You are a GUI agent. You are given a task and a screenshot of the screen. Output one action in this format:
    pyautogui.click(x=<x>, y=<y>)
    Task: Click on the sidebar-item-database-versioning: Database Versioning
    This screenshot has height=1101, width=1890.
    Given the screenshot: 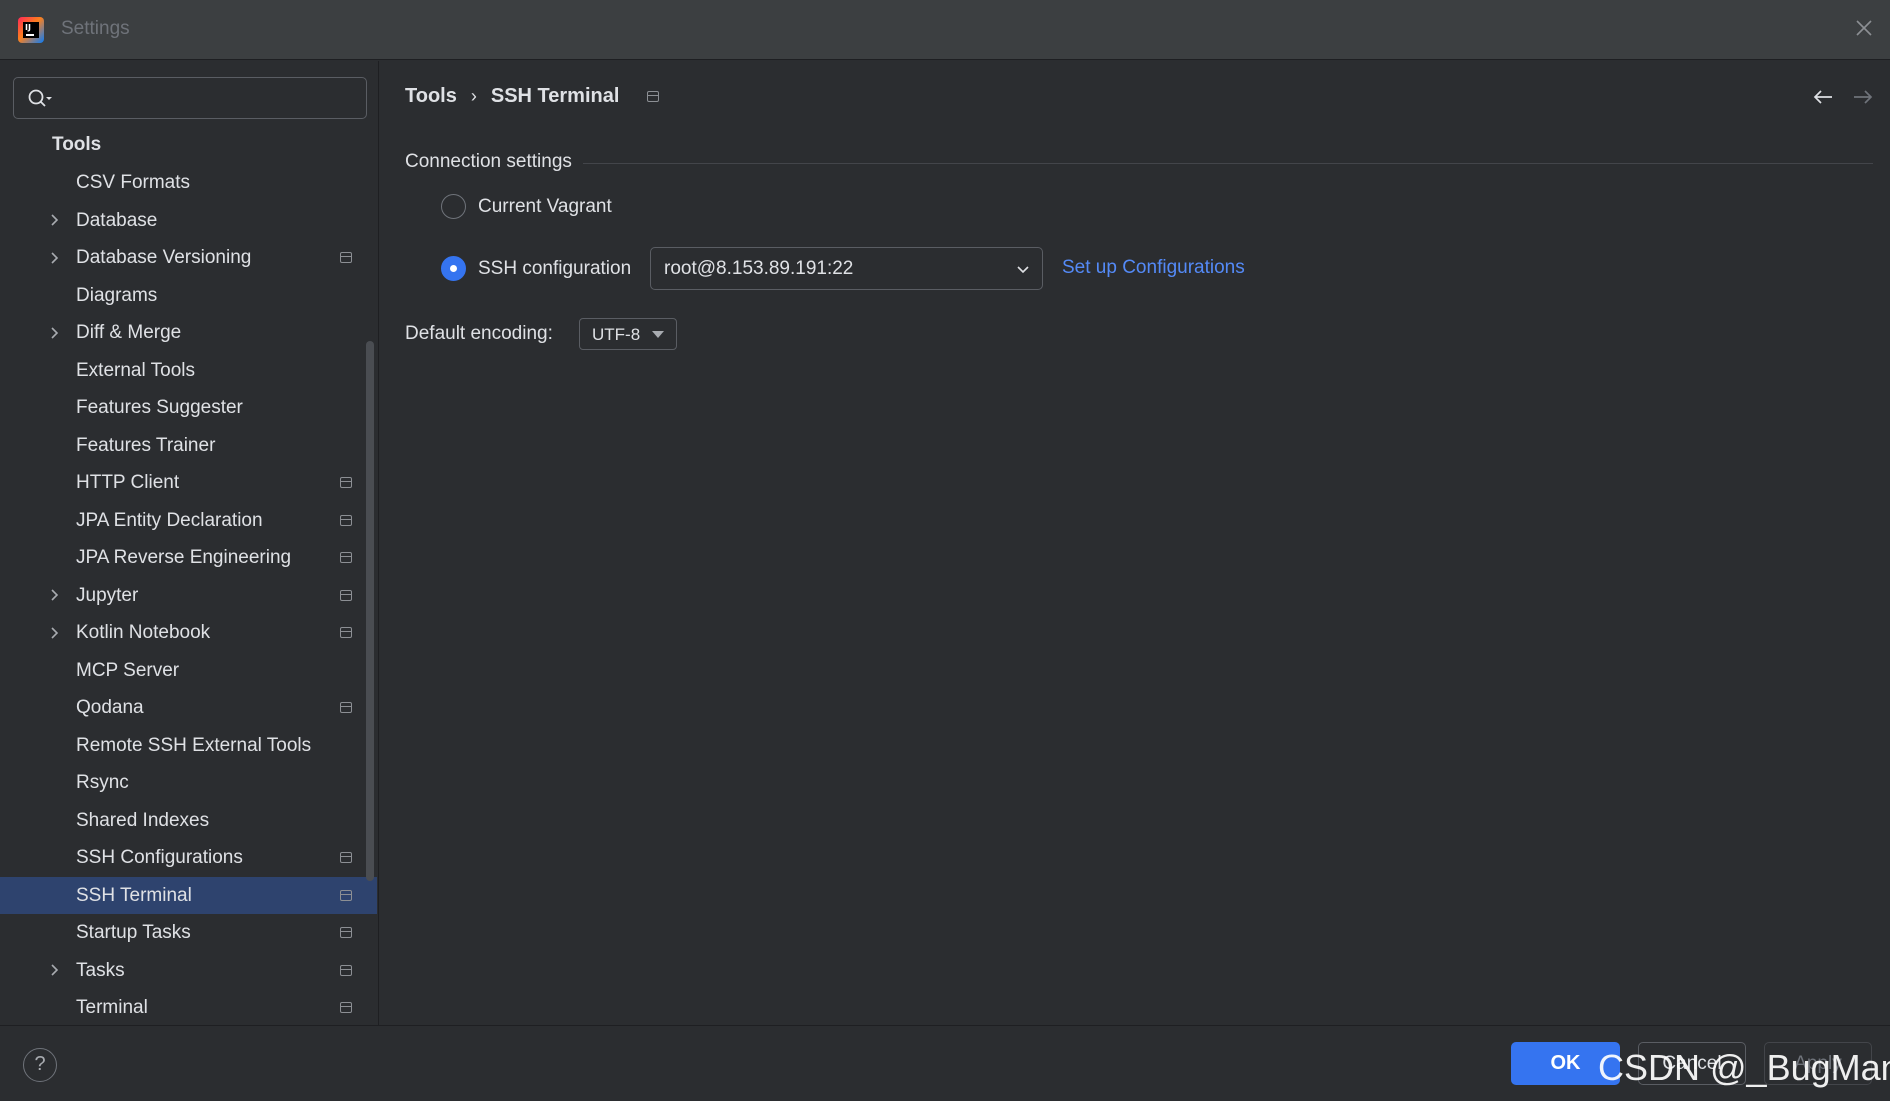 What is the action you would take?
    pyautogui.click(x=188, y=258)
    